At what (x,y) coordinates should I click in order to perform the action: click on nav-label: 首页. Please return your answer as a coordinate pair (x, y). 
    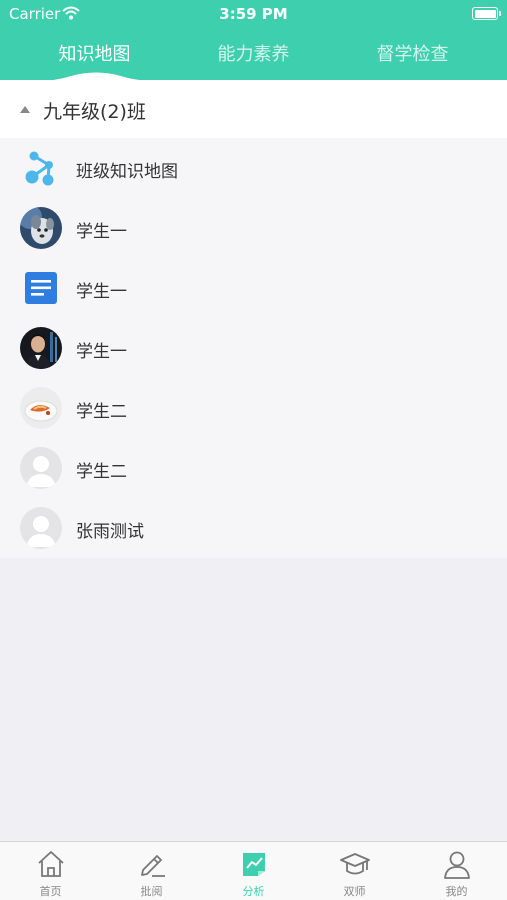
    Looking at the image, I should click on (50, 891).